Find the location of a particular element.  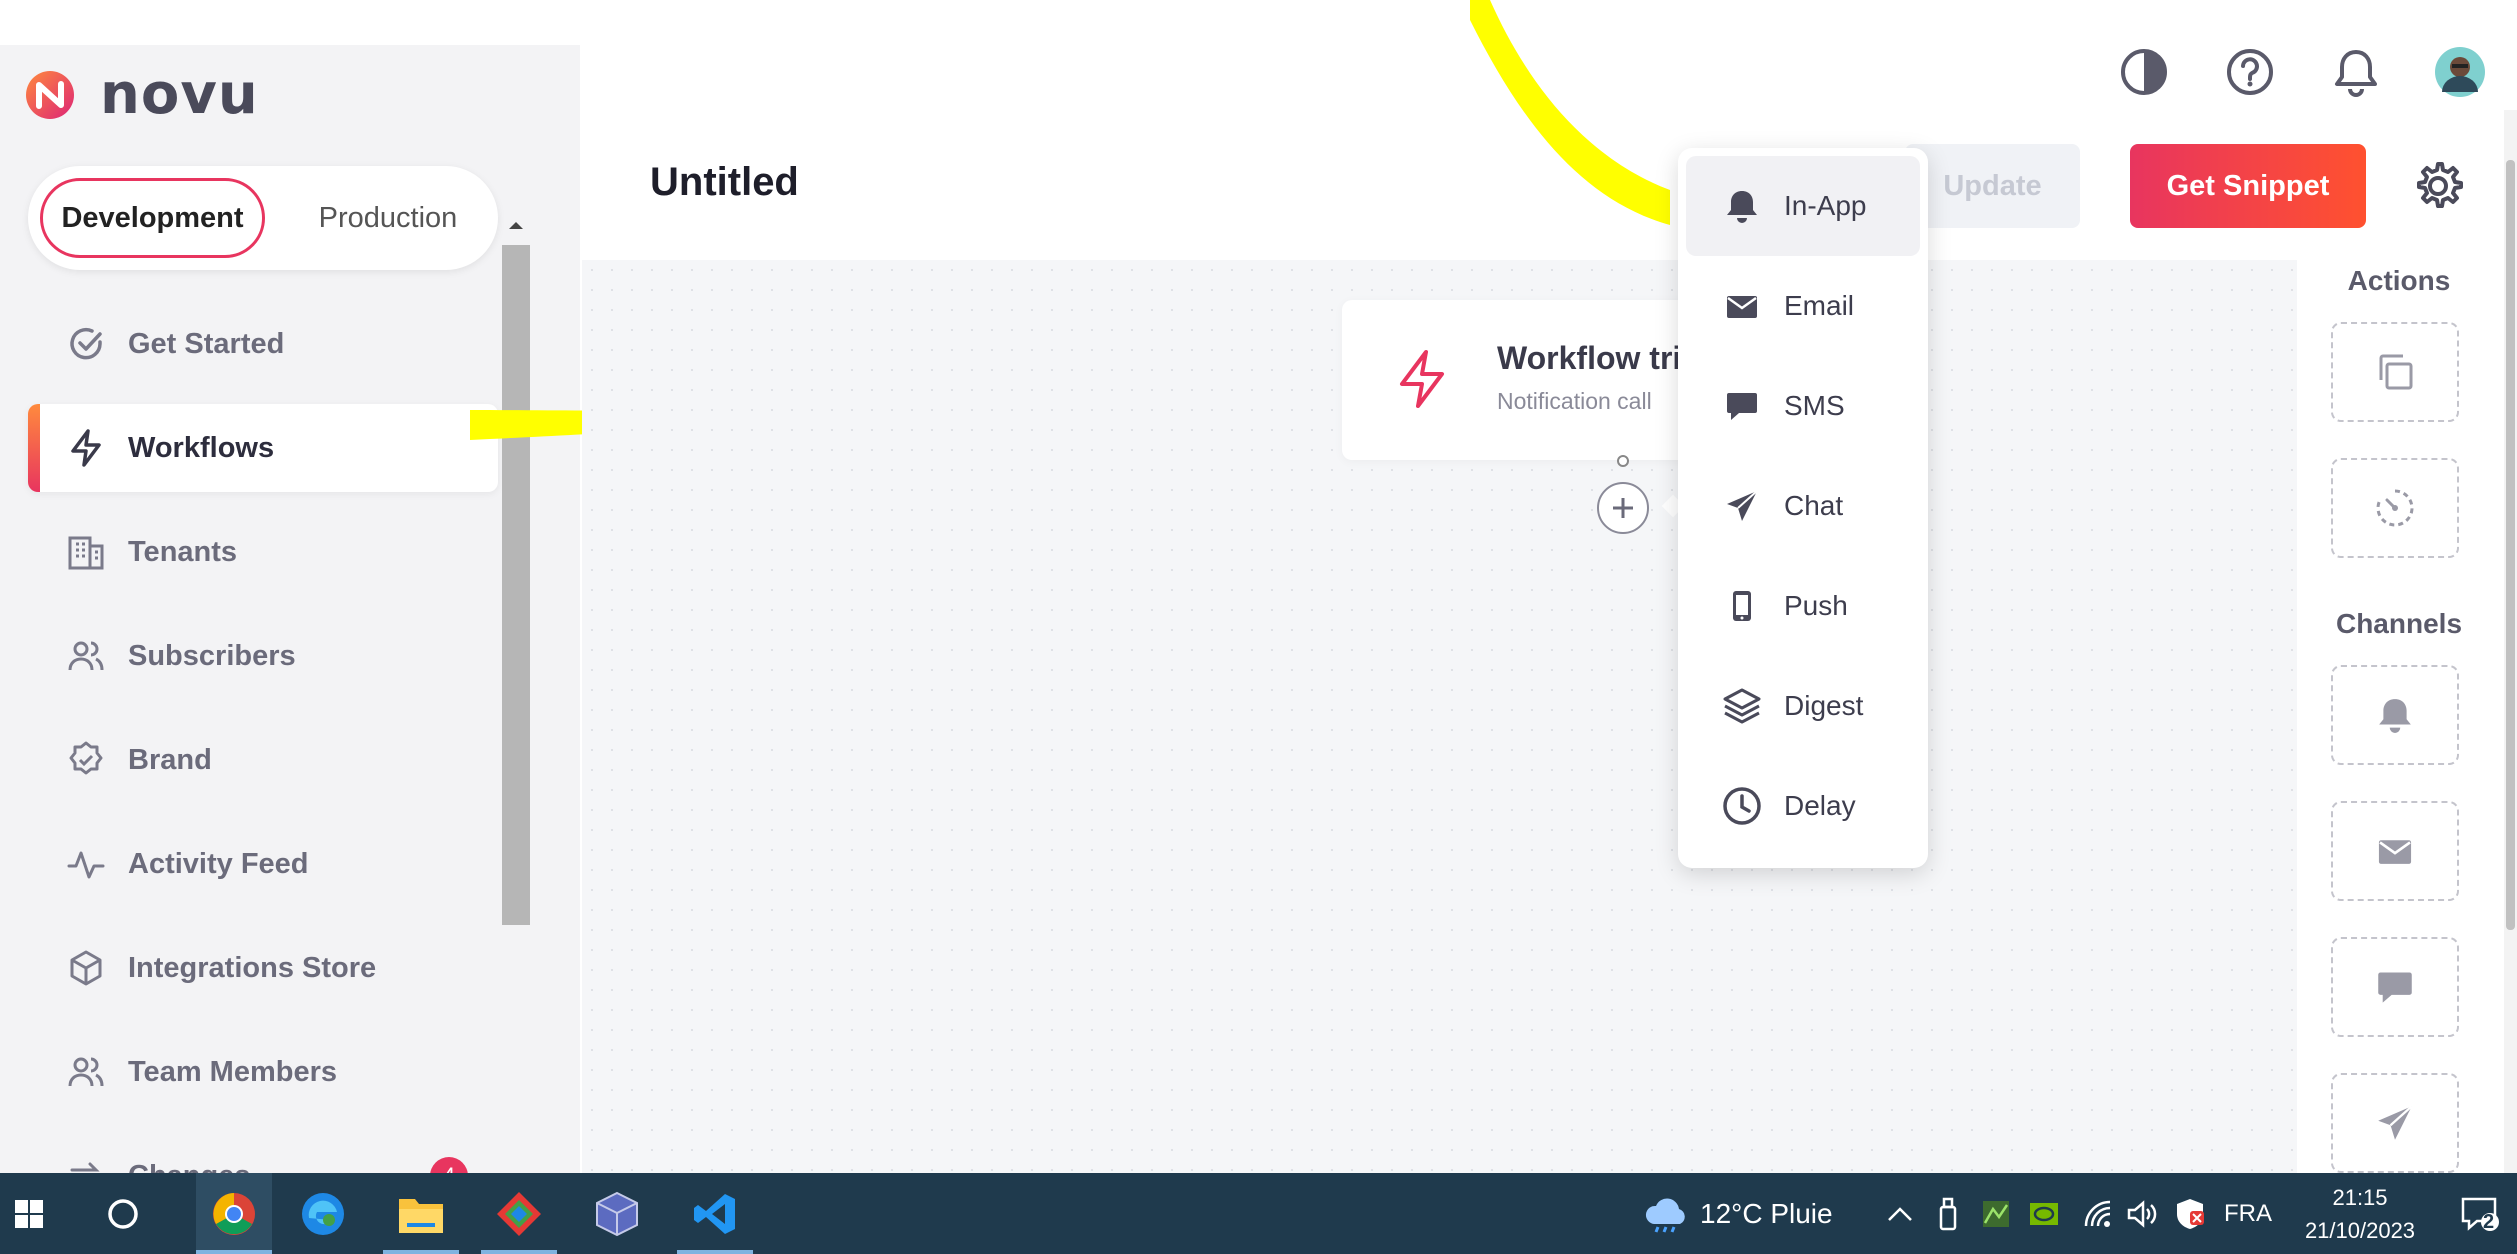

envelope-icon is located at coordinates (1742, 306).